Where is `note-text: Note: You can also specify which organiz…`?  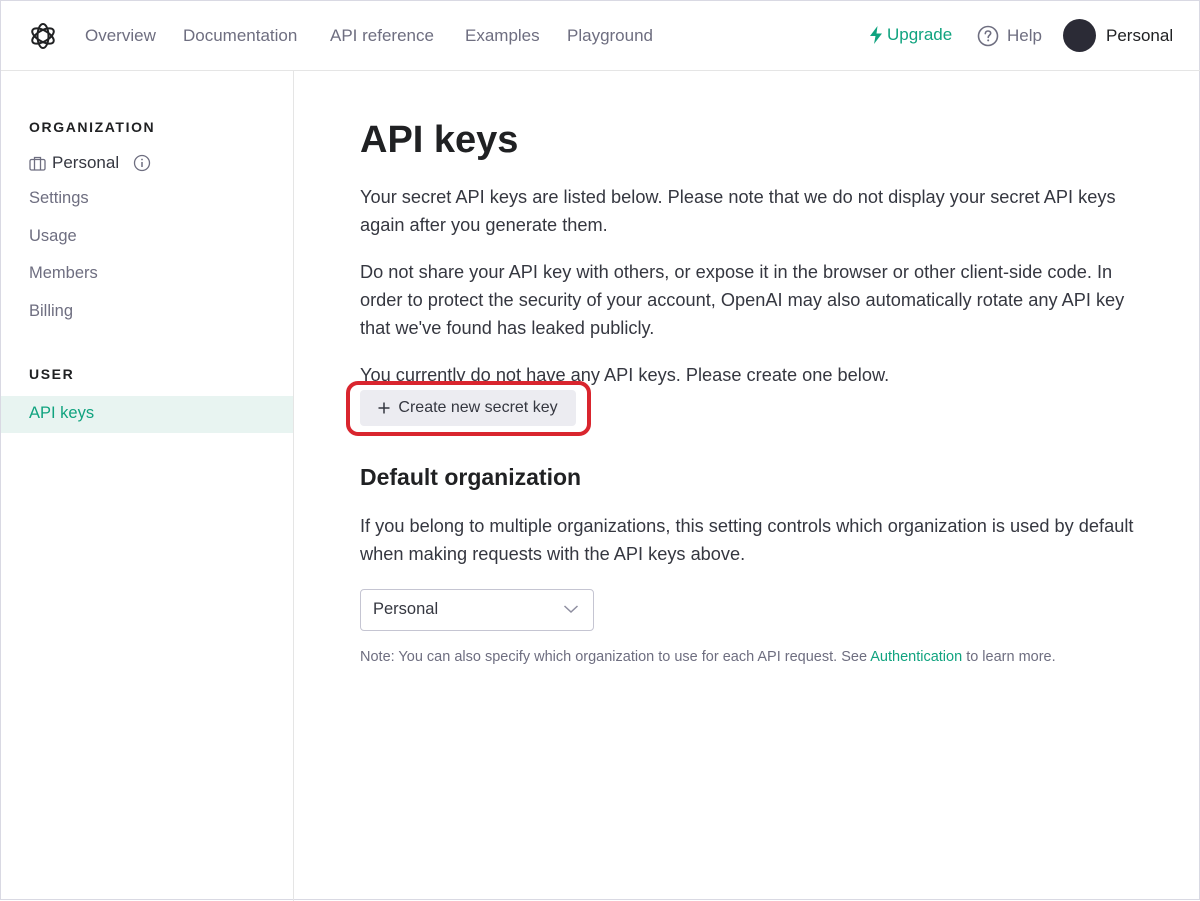 note-text: Note: You can also specify which organiz… is located at coordinates (708, 657).